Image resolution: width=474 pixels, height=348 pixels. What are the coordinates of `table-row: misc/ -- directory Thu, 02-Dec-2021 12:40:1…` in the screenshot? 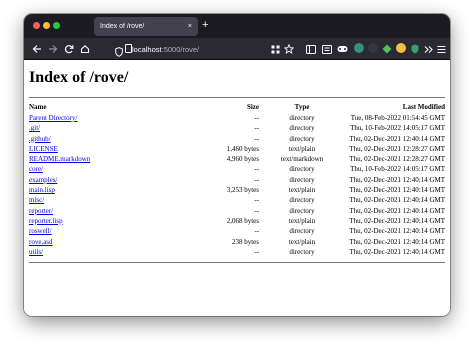 It's located at (237, 200).